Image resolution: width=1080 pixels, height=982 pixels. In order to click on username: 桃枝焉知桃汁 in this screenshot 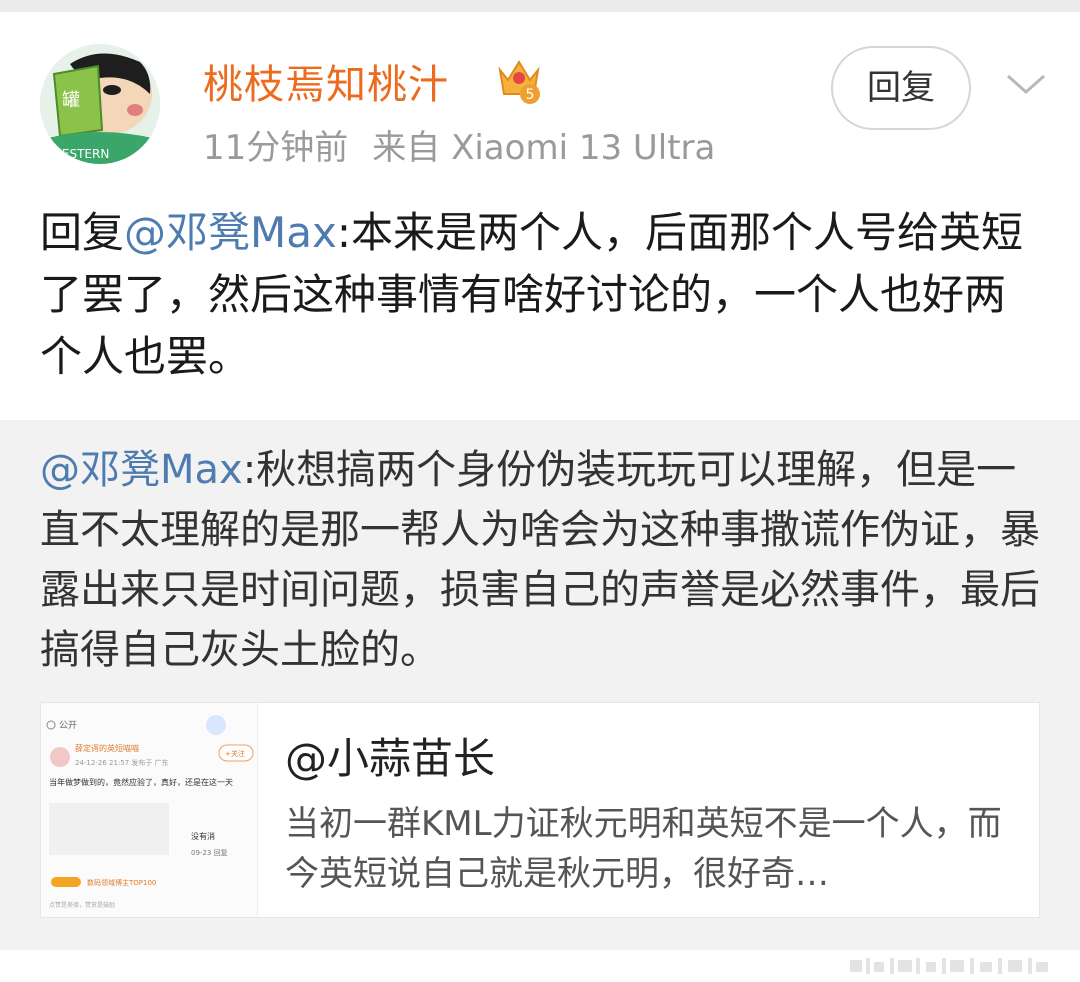, I will do `click(326, 81)`.